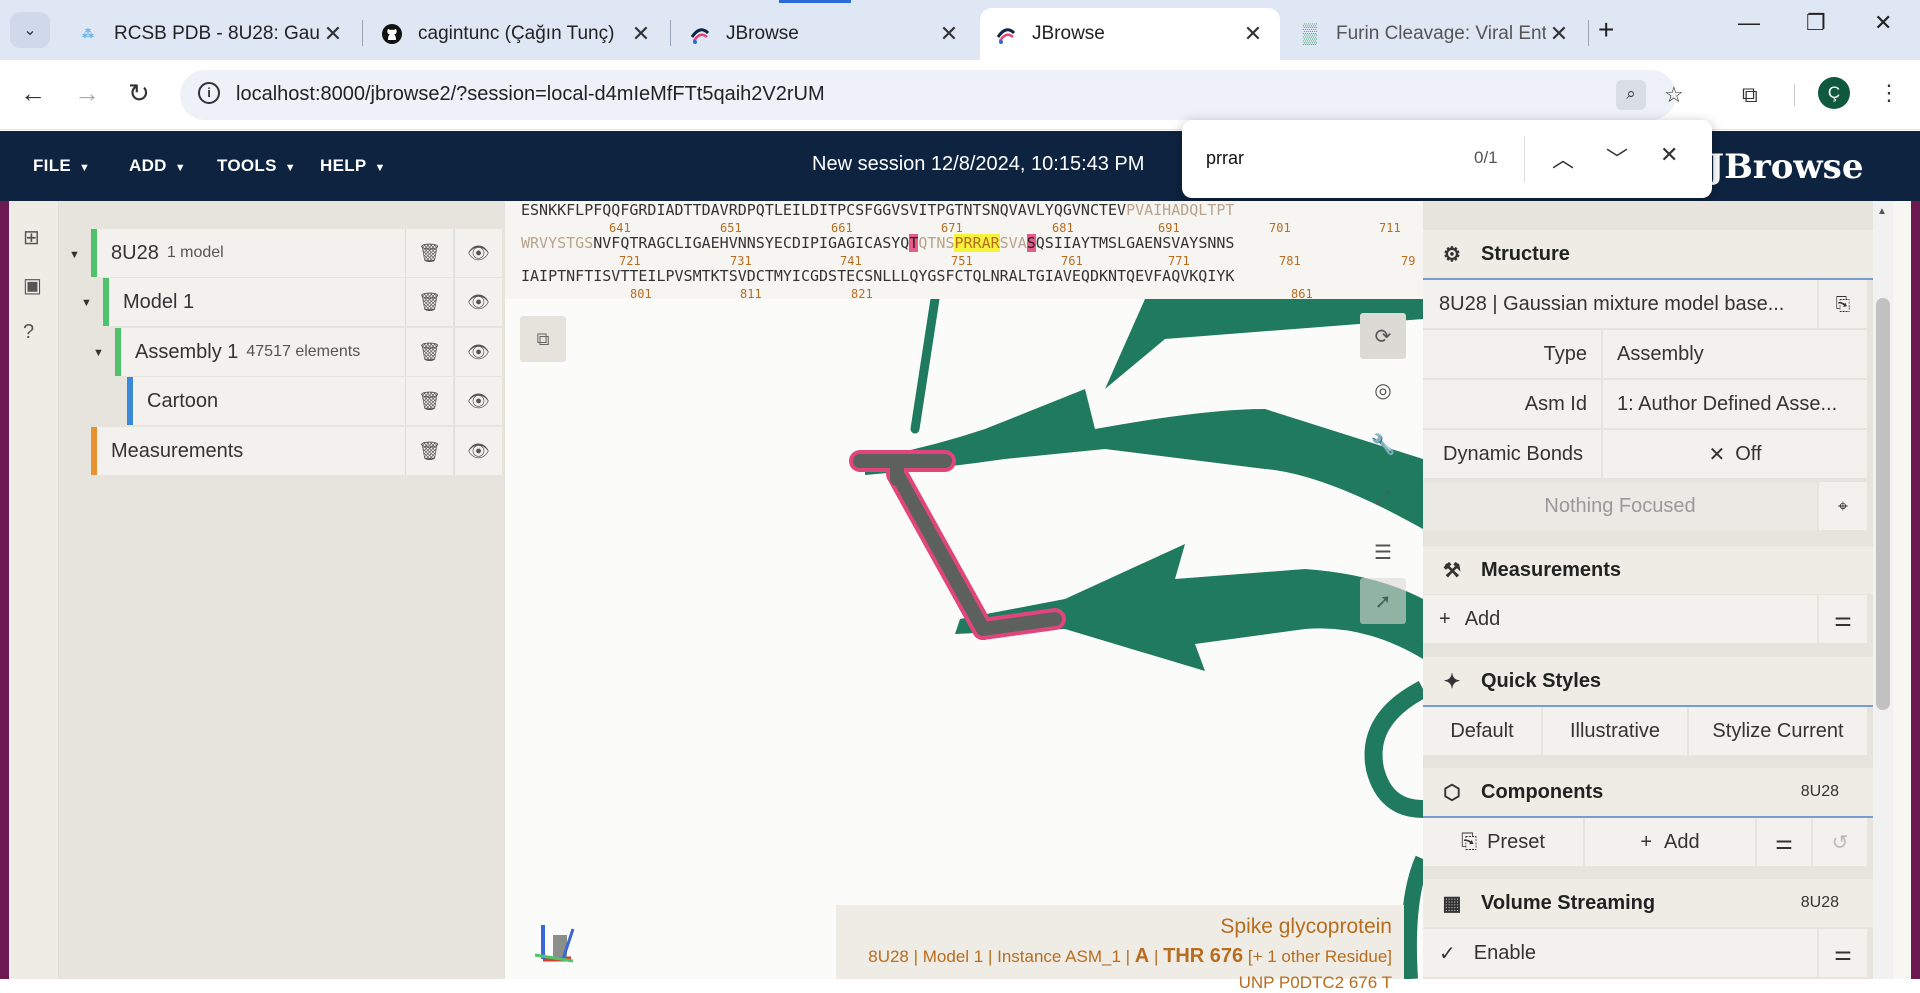  What do you see at coordinates (254, 302) in the screenshot?
I see `tree-node-model: Model 1` at bounding box center [254, 302].